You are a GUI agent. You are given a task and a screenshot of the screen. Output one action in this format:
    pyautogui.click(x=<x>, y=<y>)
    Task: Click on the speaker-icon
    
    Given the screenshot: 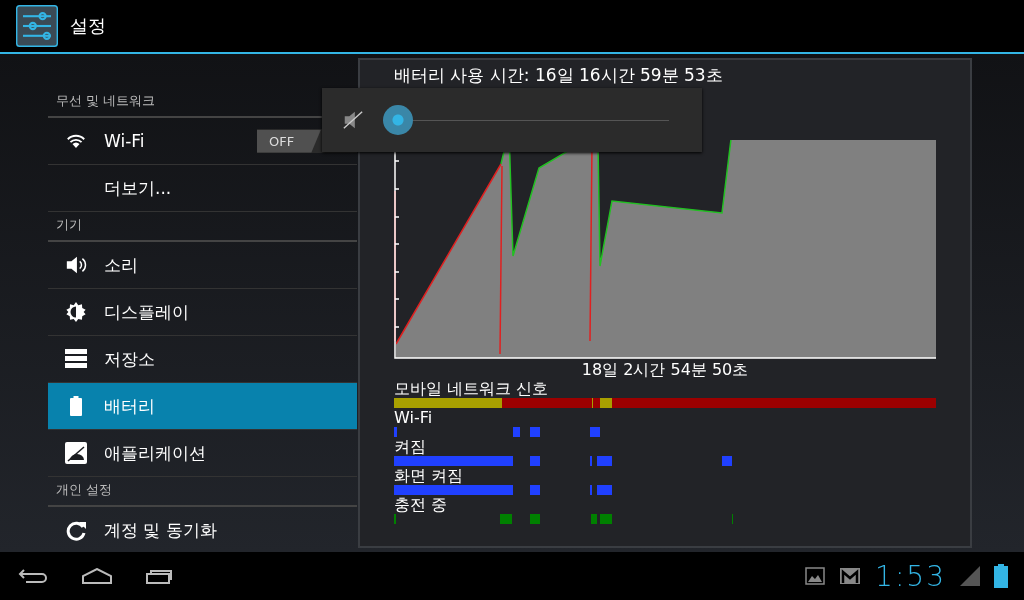 What is the action you would take?
    pyautogui.click(x=76, y=265)
    